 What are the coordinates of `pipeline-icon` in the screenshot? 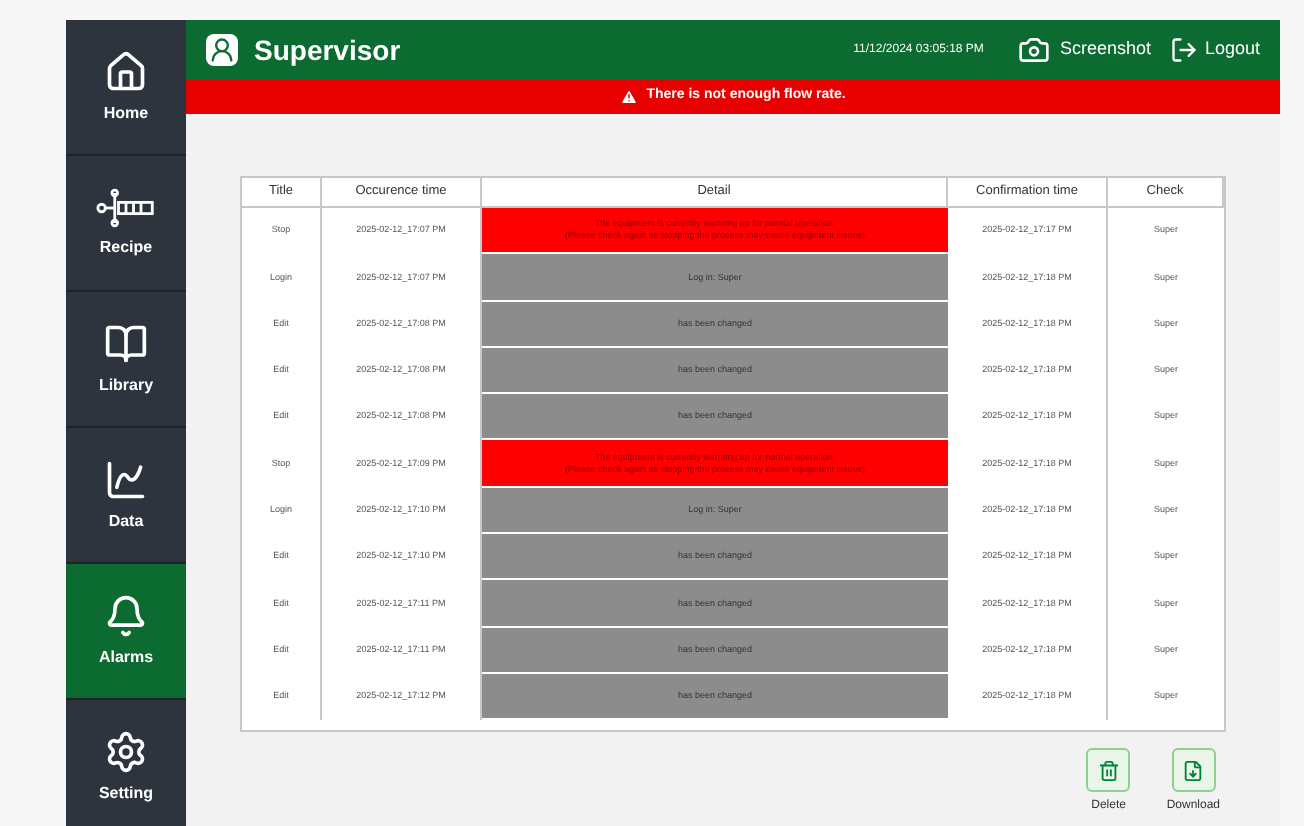 It's located at (126, 207).